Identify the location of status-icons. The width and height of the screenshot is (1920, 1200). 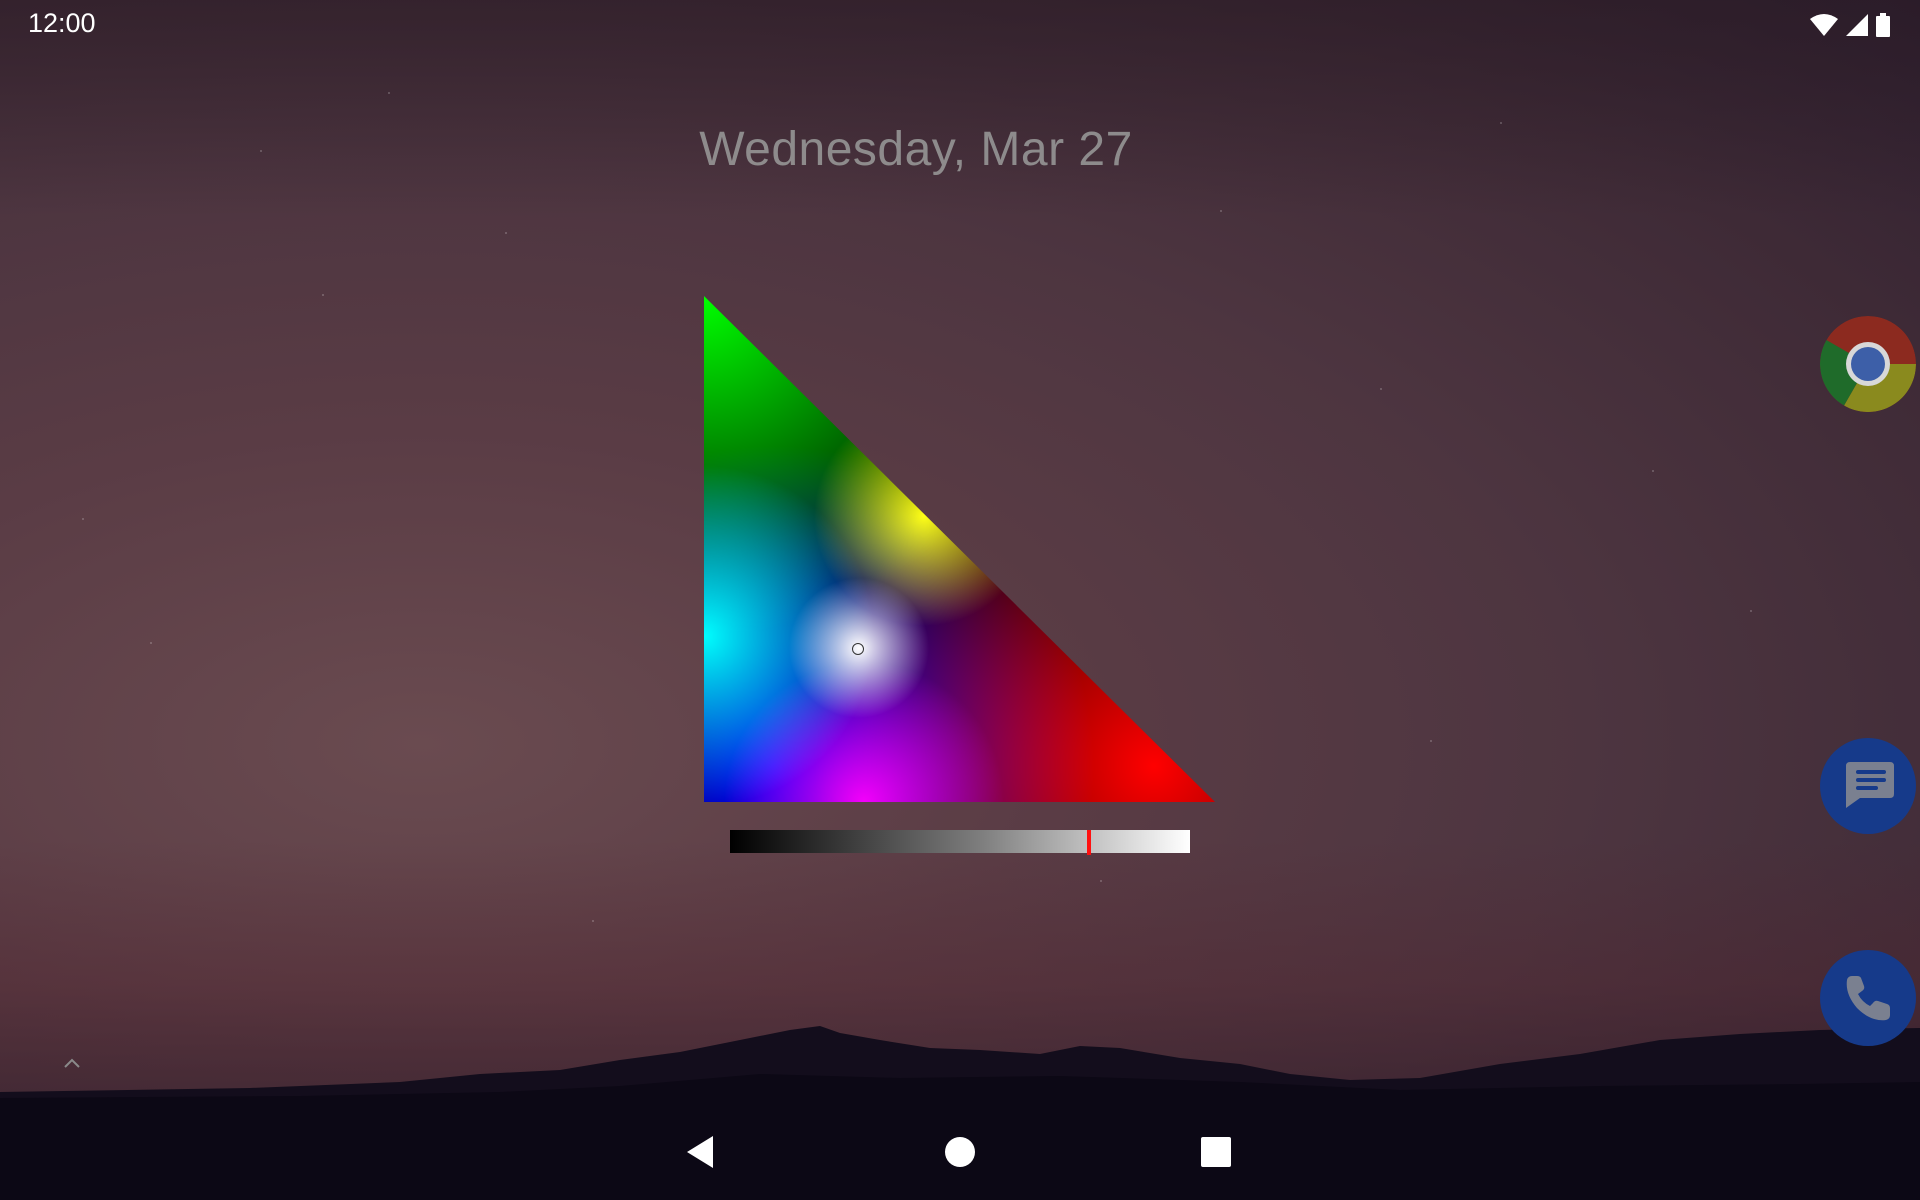
(1850, 25).